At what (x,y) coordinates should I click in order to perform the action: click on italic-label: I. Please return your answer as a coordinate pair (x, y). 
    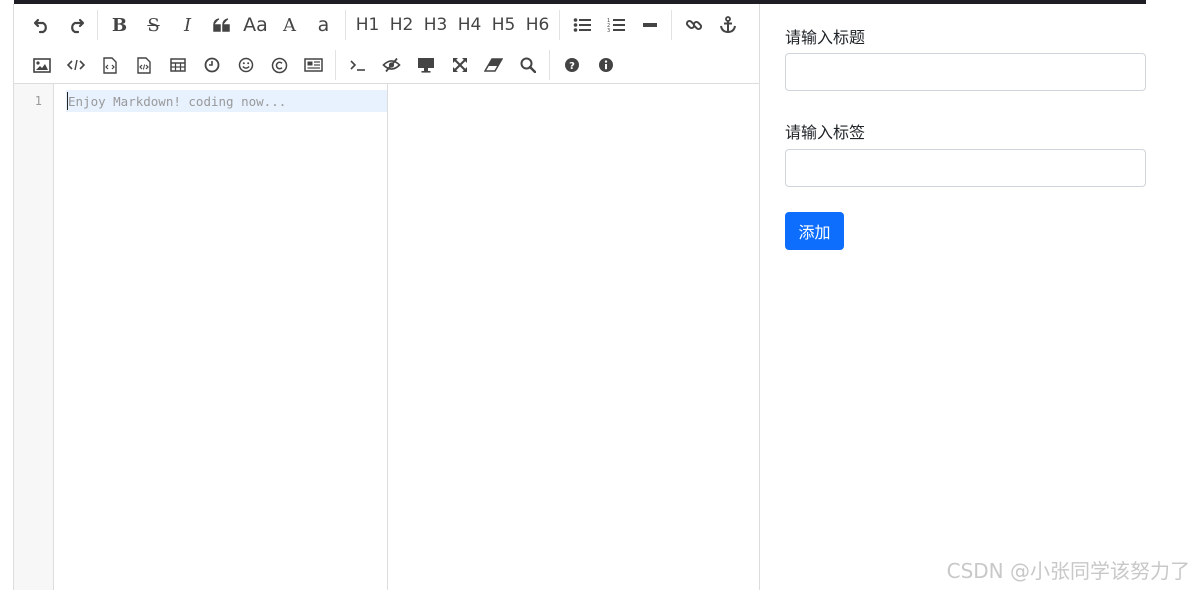
    Looking at the image, I should click on (187, 25).